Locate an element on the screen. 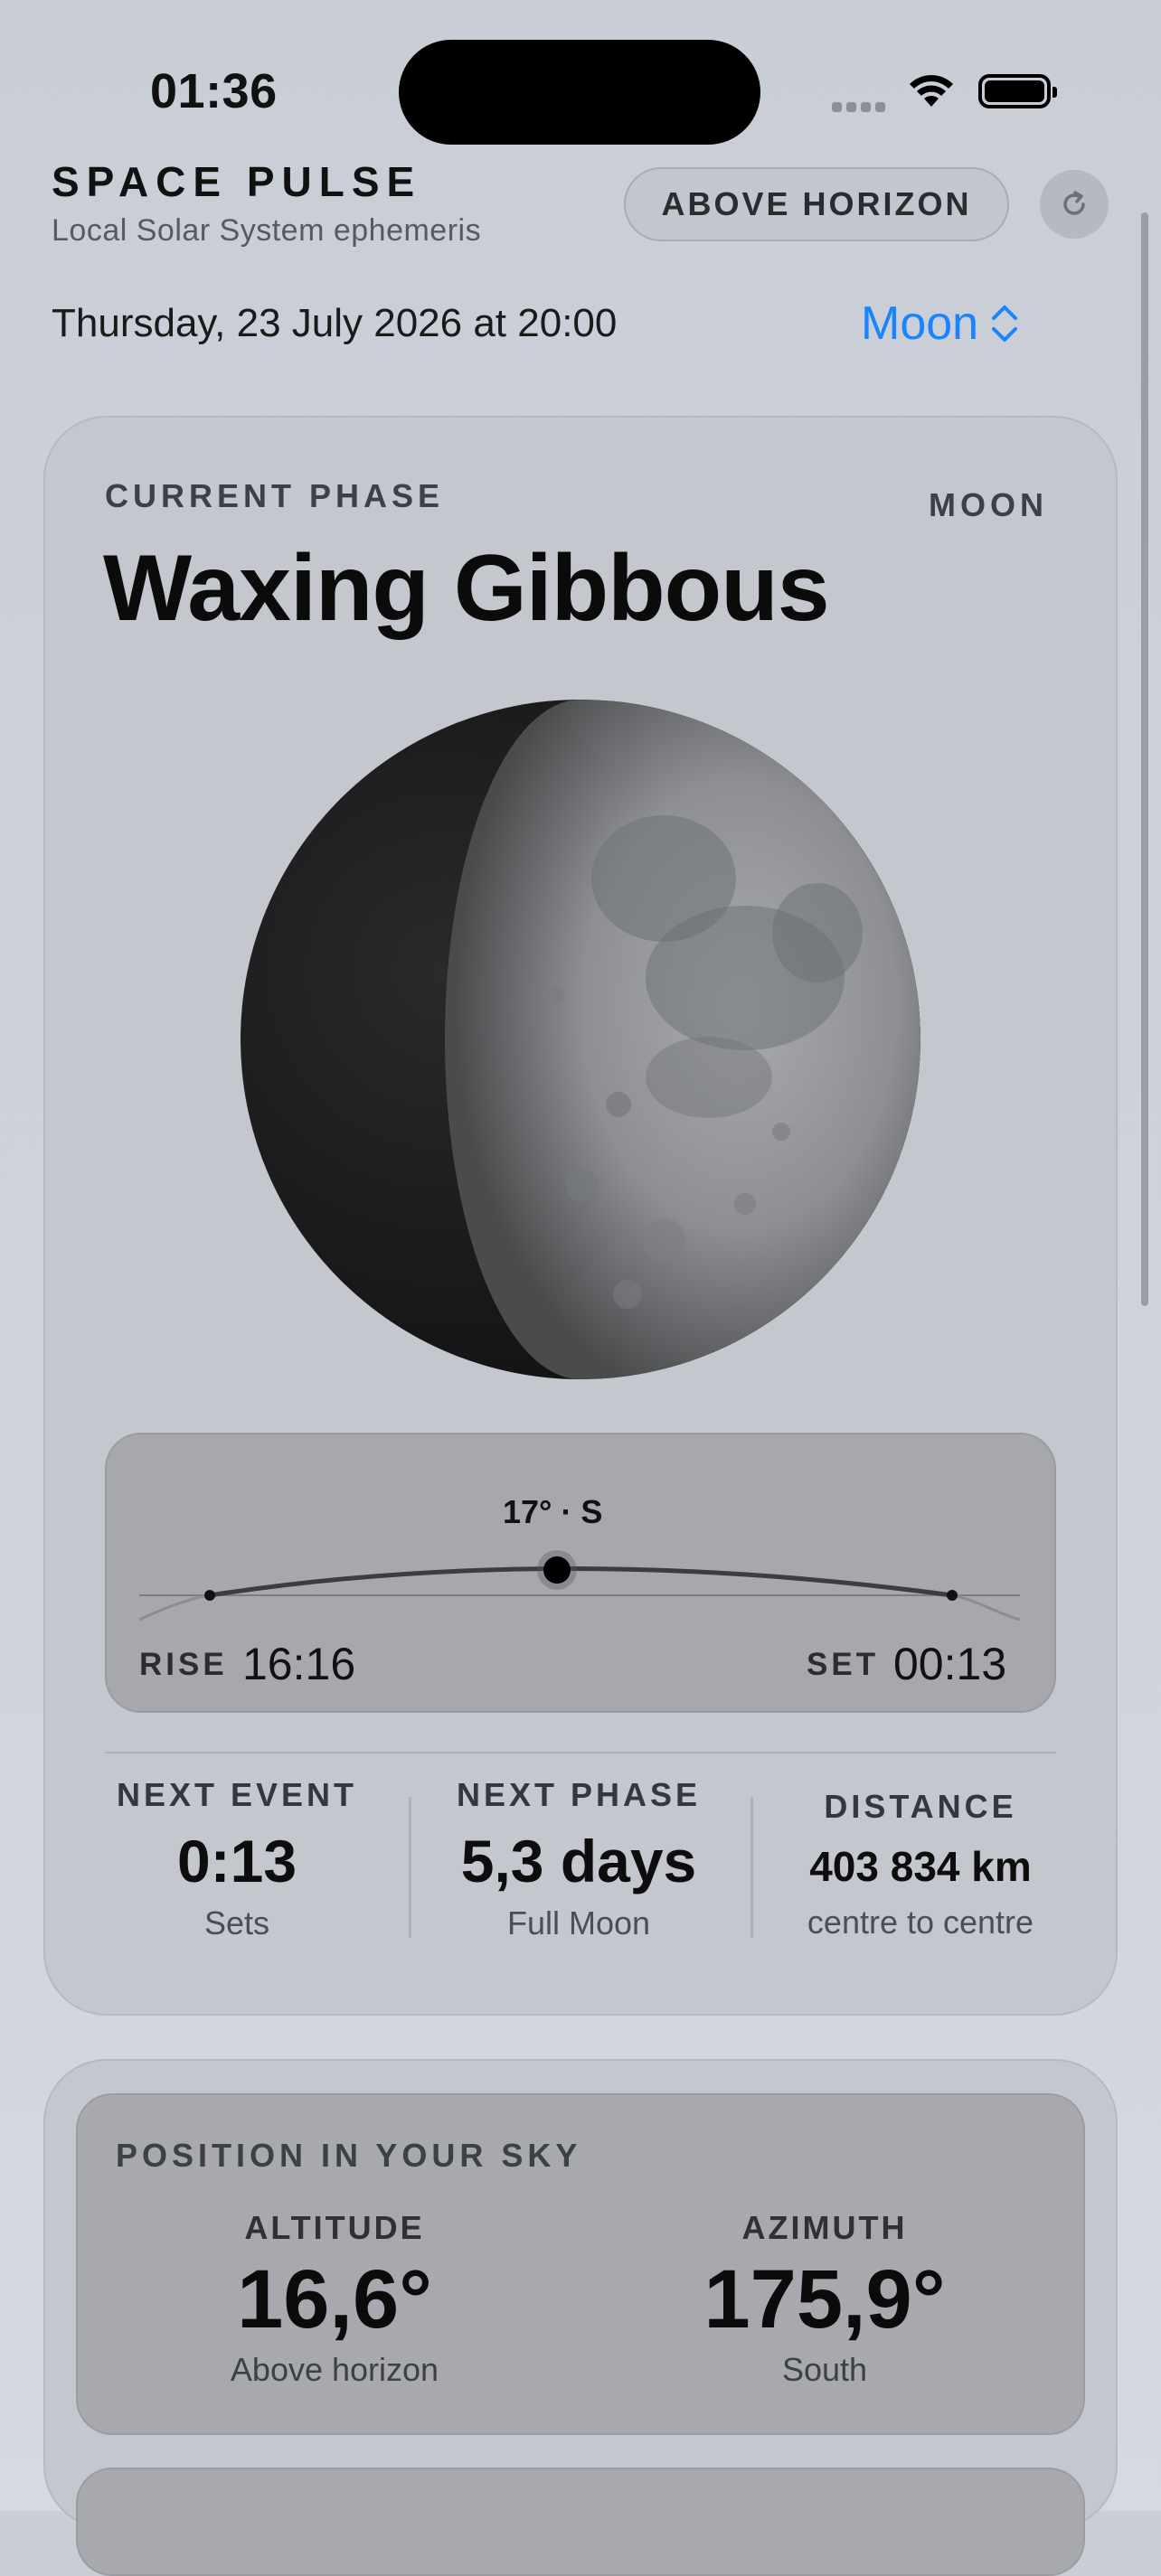 The width and height of the screenshot is (1161, 2576). stat-value: 0:13 is located at coordinates (236, 1861).